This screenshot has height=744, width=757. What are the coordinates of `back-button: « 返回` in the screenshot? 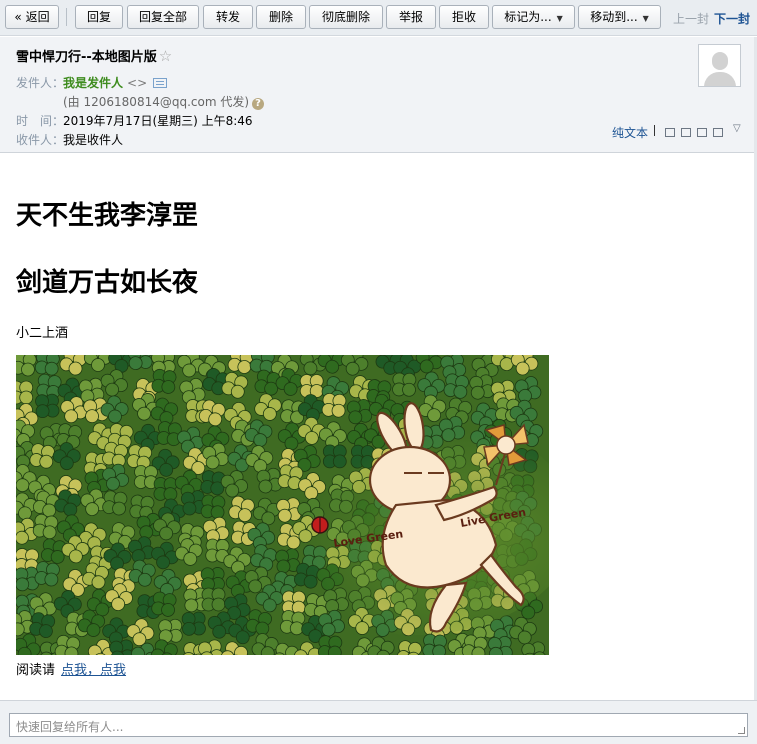 It's located at (32, 17).